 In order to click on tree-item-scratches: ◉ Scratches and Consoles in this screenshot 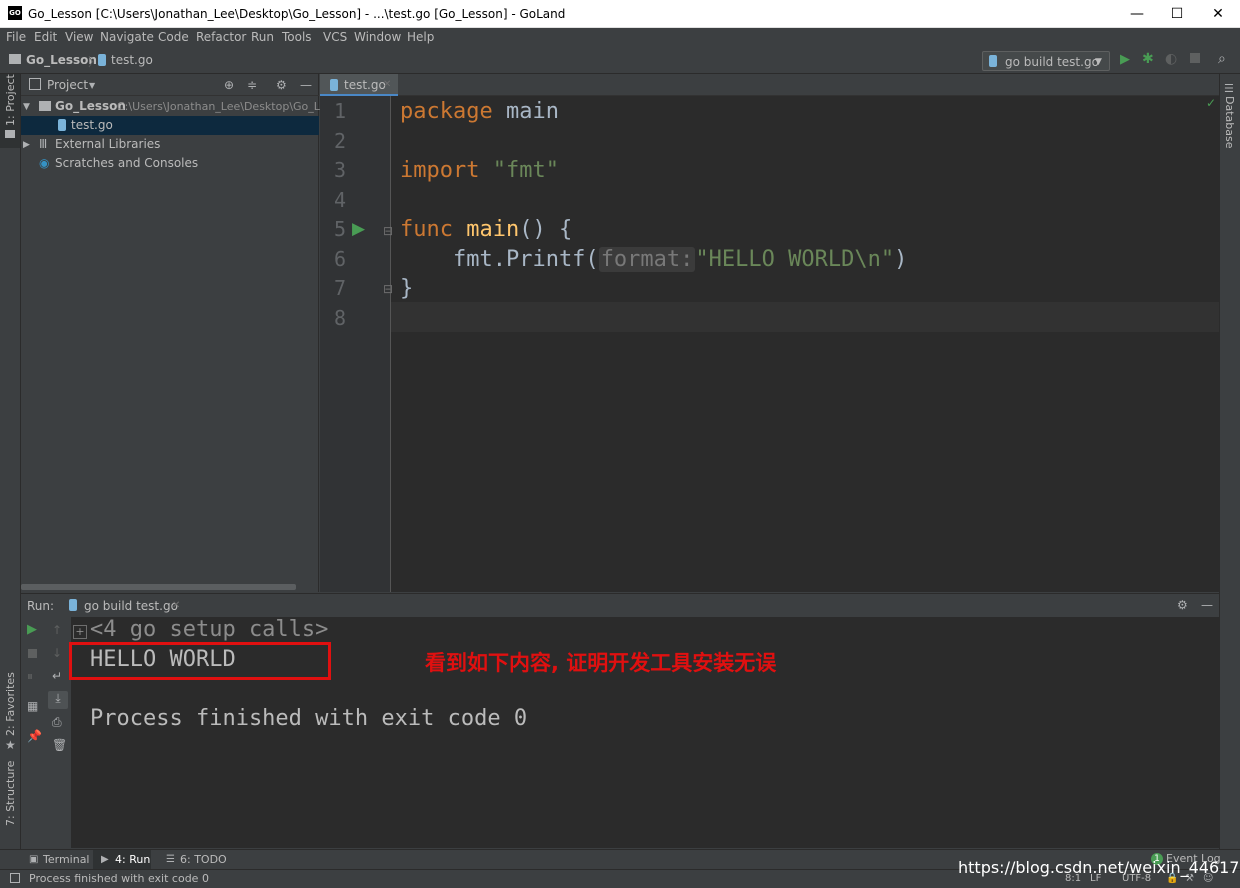, I will do `click(170, 163)`.